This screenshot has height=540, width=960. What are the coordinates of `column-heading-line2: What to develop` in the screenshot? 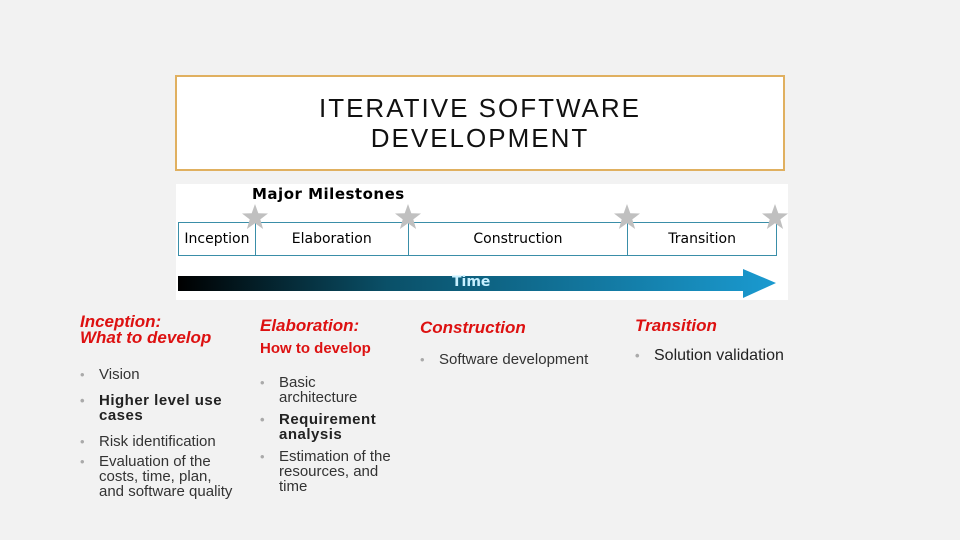 It's located at (146, 337).